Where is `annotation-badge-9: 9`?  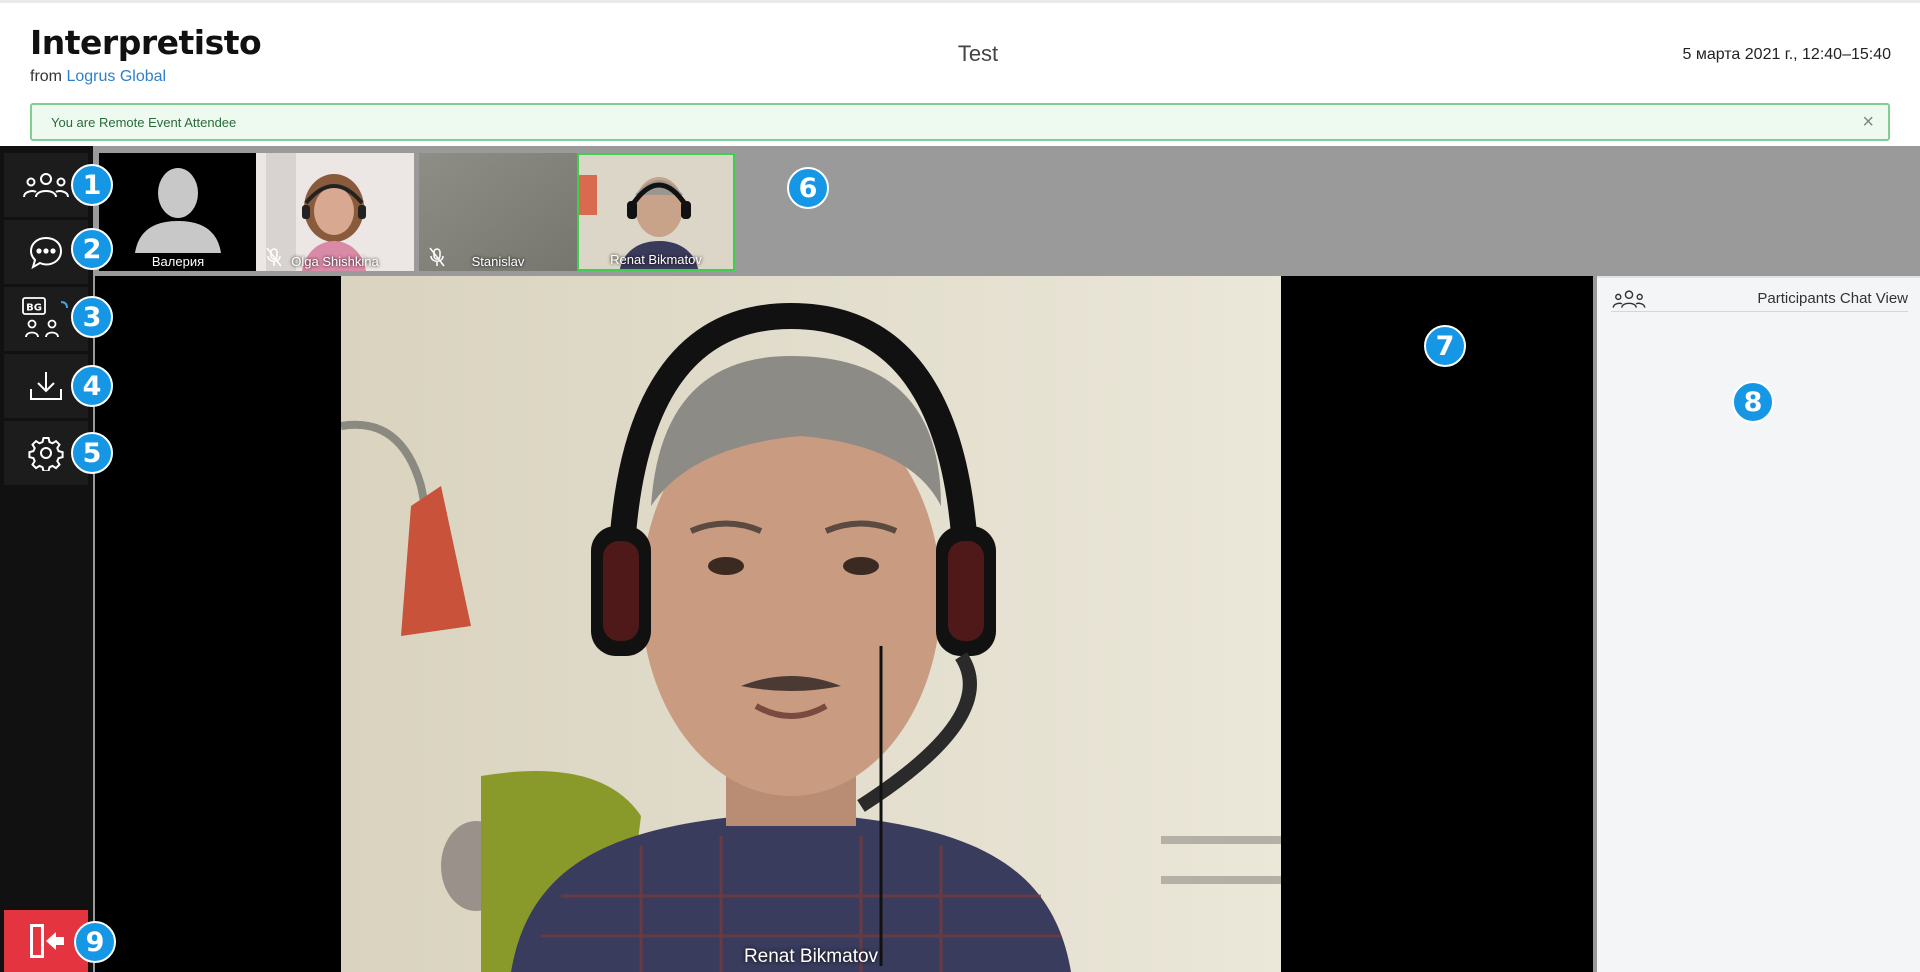 annotation-badge-9: 9 is located at coordinates (95, 942).